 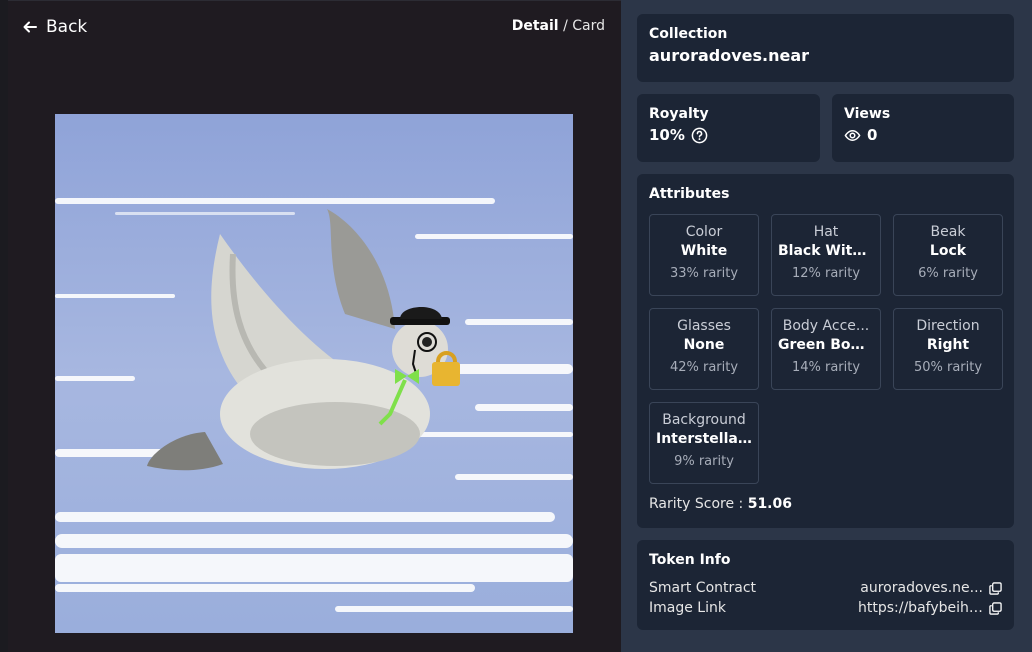 I want to click on attribute-name: Beak, so click(x=948, y=232).